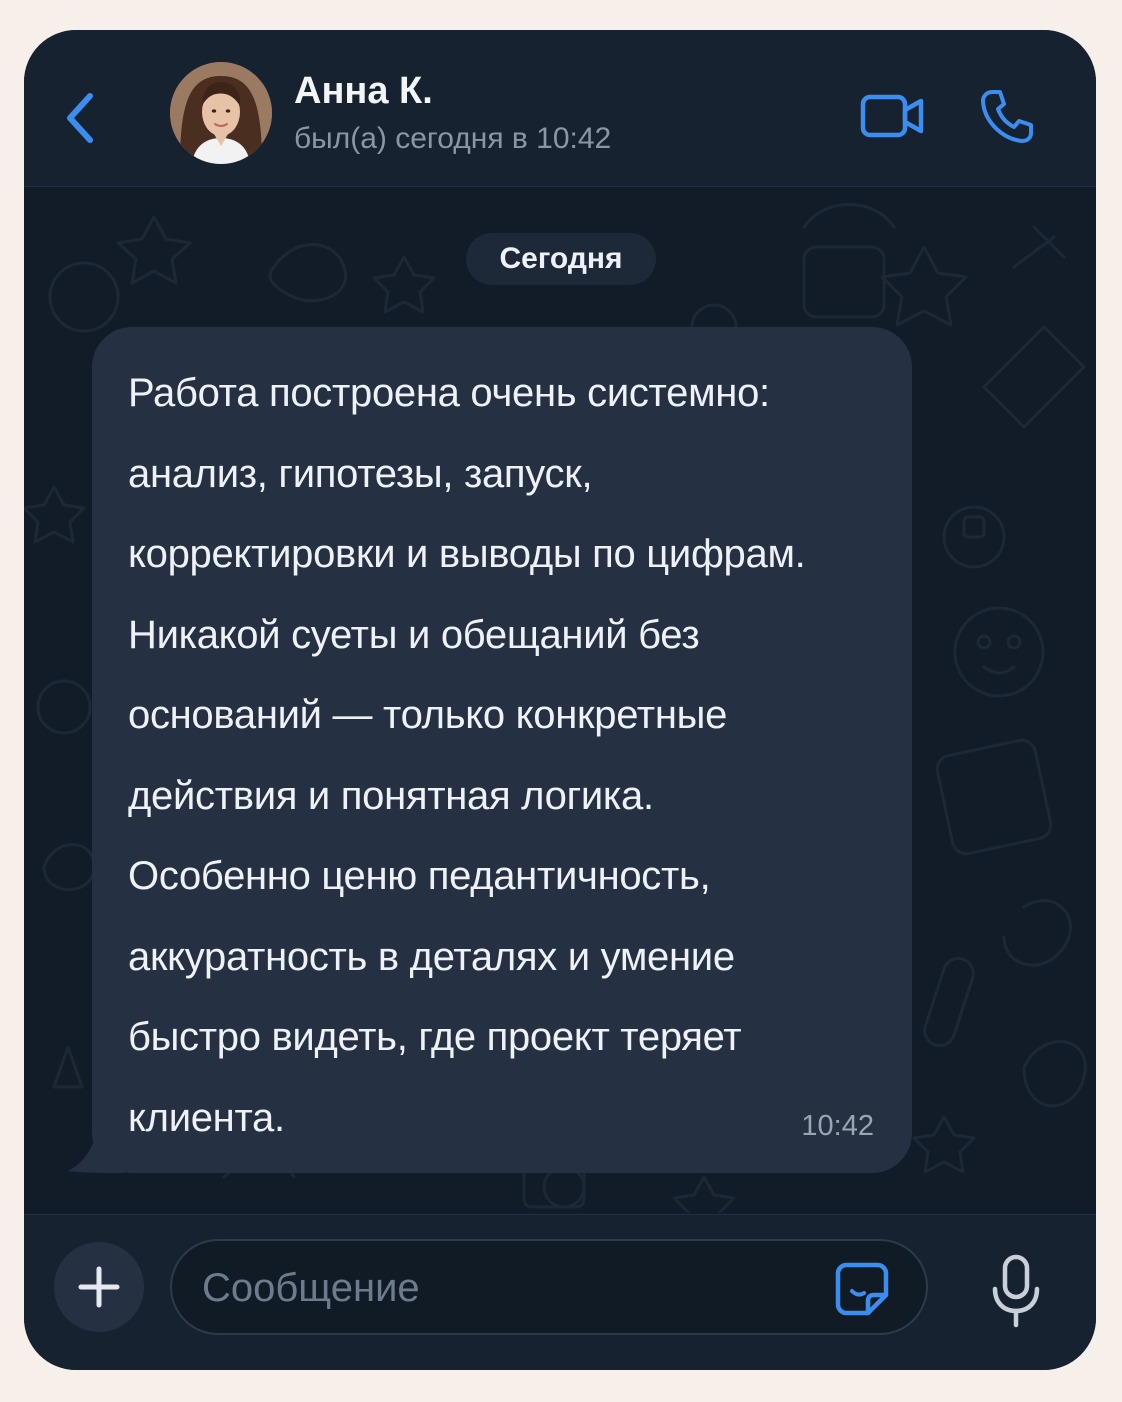 The width and height of the screenshot is (1122, 1402). I want to click on phone-icon, so click(1007, 116).